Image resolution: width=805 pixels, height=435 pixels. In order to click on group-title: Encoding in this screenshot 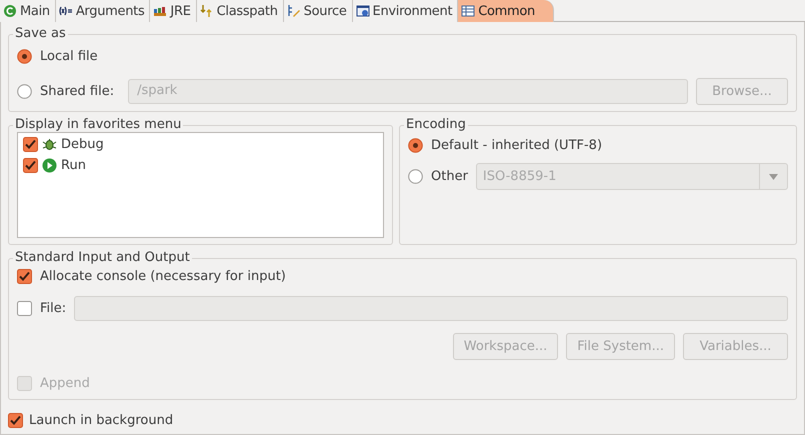, I will do `click(436, 124)`.